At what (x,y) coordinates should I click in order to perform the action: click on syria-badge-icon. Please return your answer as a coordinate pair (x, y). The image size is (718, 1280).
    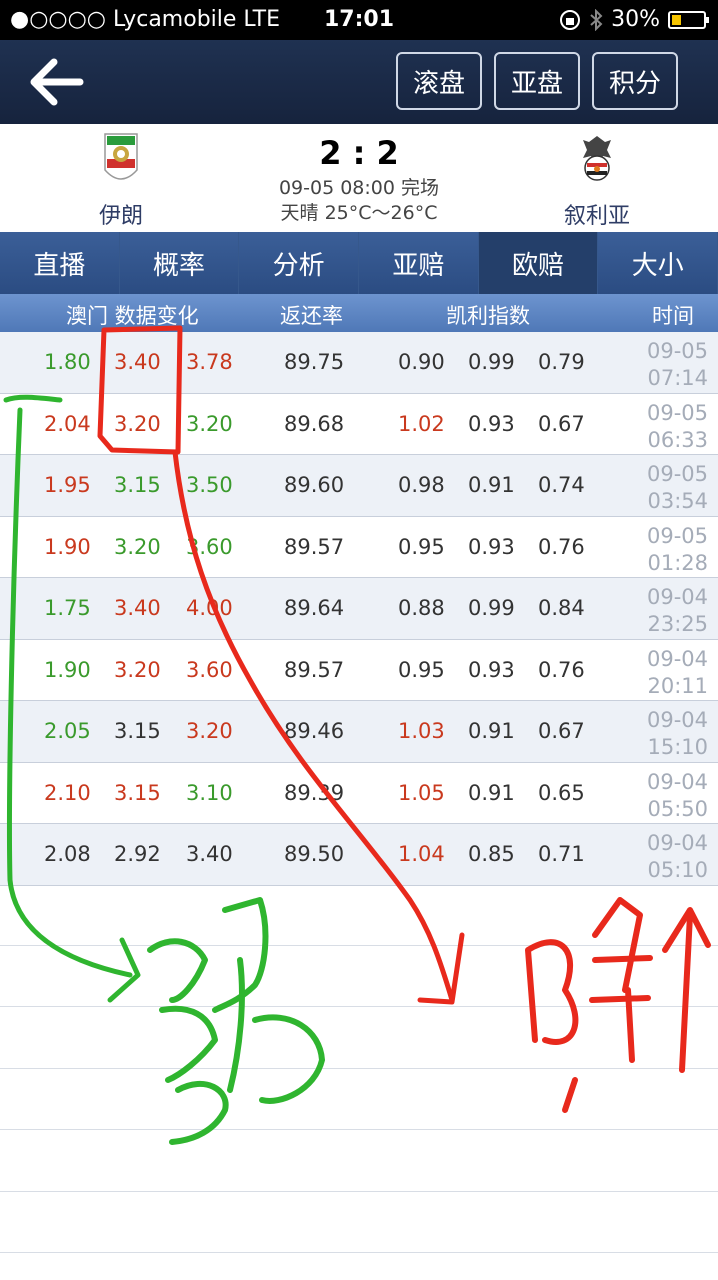
    Looking at the image, I should click on (597, 158).